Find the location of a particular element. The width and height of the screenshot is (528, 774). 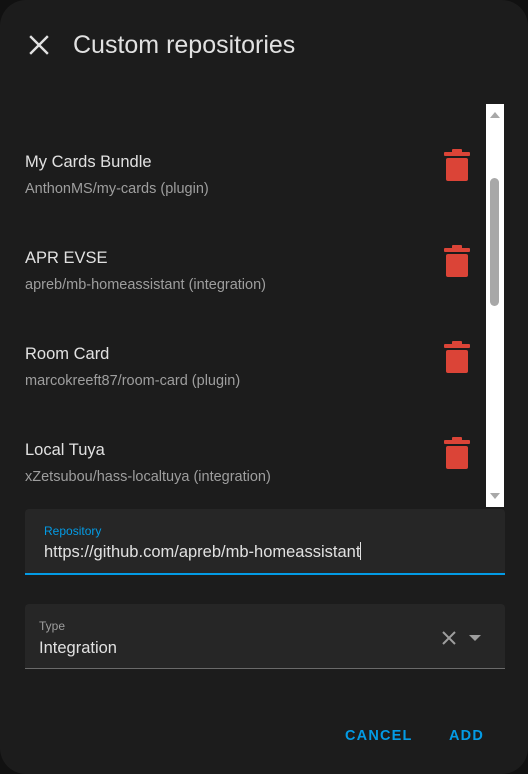

repository-subtitle: xZetsubou/hass-localtuya (integration) is located at coordinates (148, 477).